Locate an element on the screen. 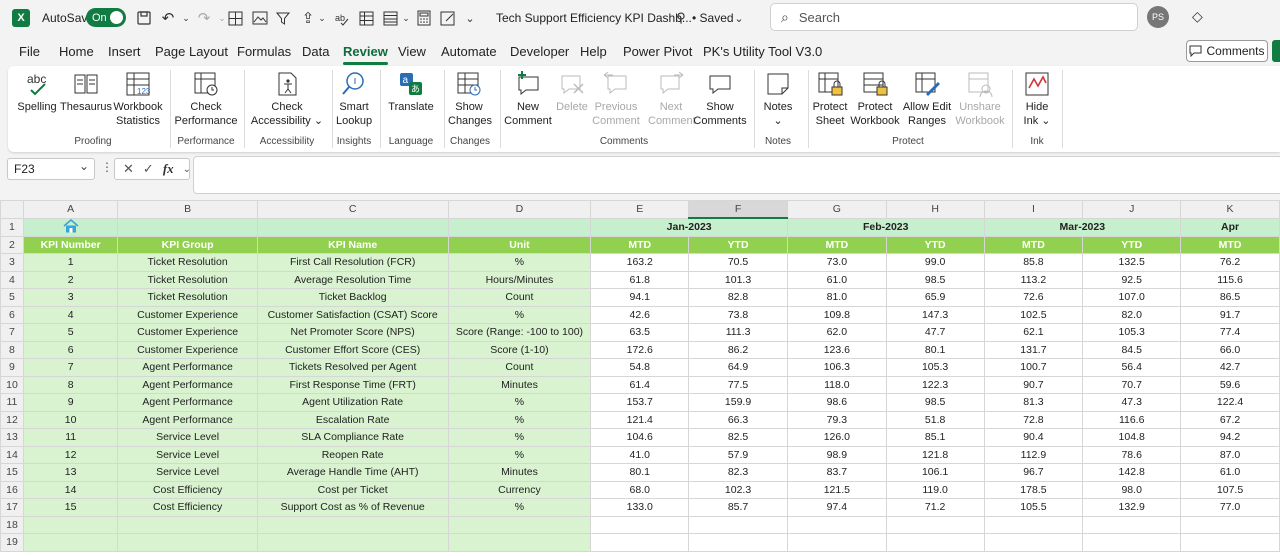 This screenshot has height=556, width=1280. value-cell: 68.0 is located at coordinates (640, 489).